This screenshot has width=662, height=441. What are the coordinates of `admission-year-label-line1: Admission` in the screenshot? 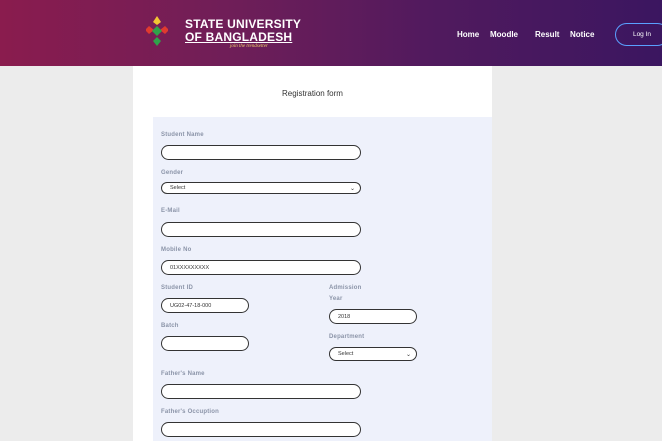 It's located at (345, 288).